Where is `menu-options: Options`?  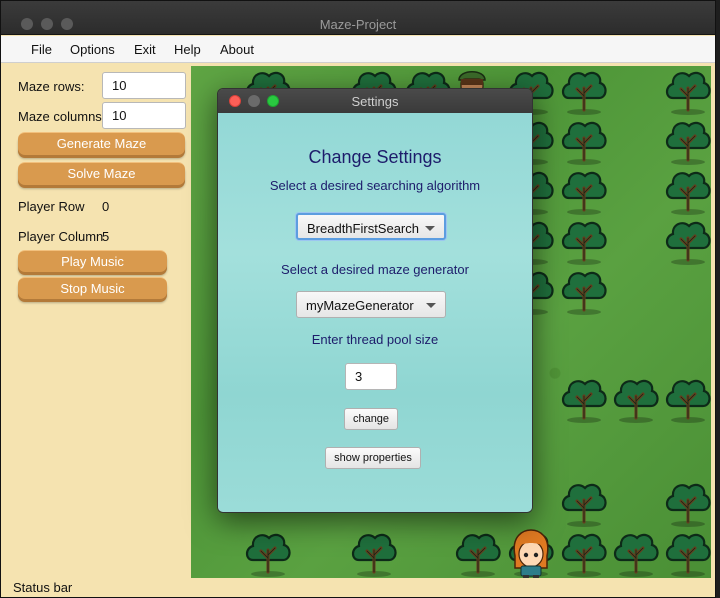 menu-options: Options is located at coordinates (92, 49).